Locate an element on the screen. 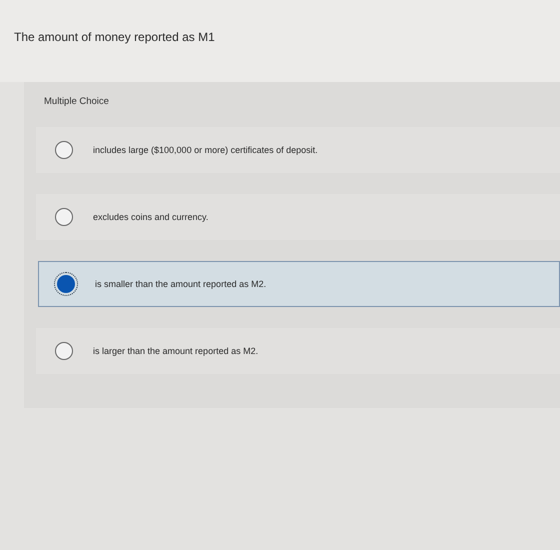  answer-option: includes large ($100,000 or more) certificates of deposit. is located at coordinates (298, 150).